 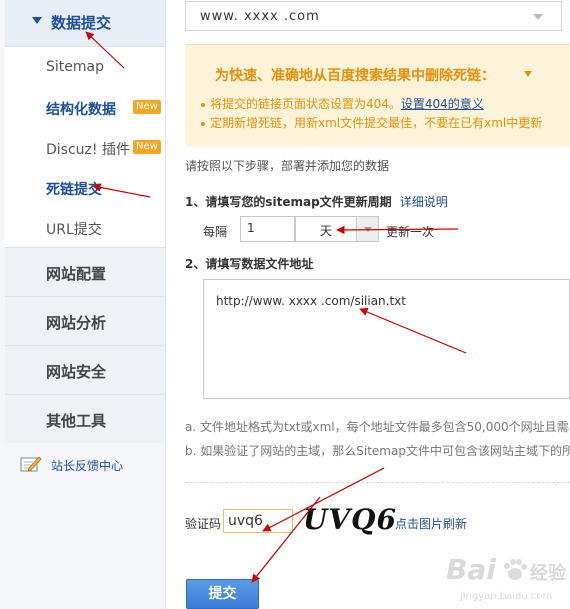 What do you see at coordinates (506, 596) in the screenshot?
I see `watermark-url: jingyan.baidu.com` at bounding box center [506, 596].